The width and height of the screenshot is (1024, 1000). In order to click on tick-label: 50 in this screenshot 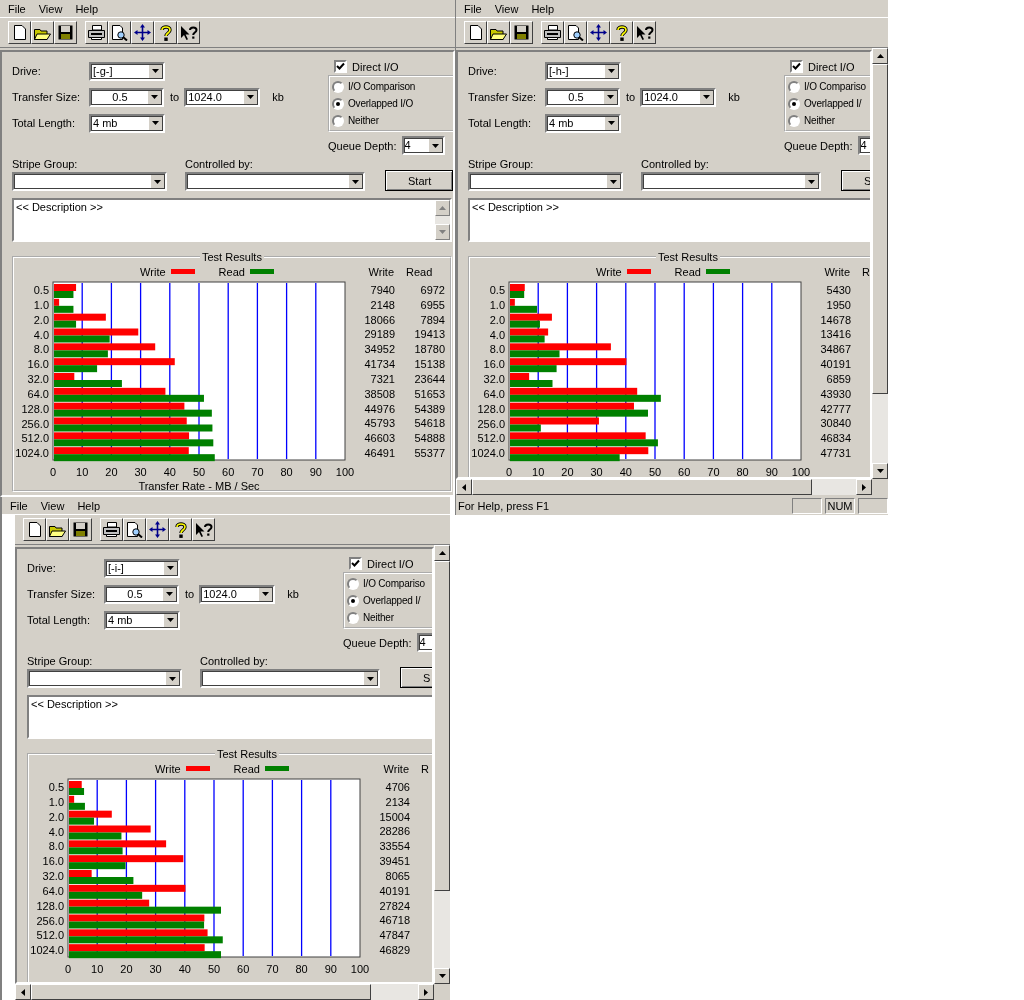, I will do `click(655, 471)`.